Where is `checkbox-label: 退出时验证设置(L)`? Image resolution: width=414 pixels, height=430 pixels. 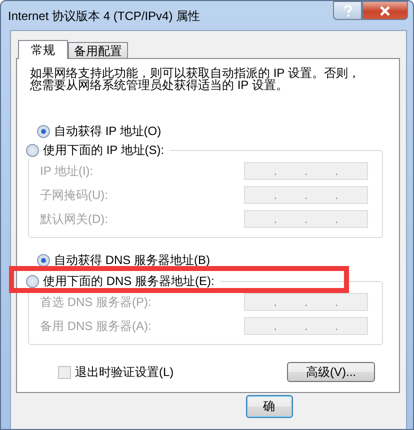
checkbox-label: 退出时验证设置(L) is located at coordinates (124, 372).